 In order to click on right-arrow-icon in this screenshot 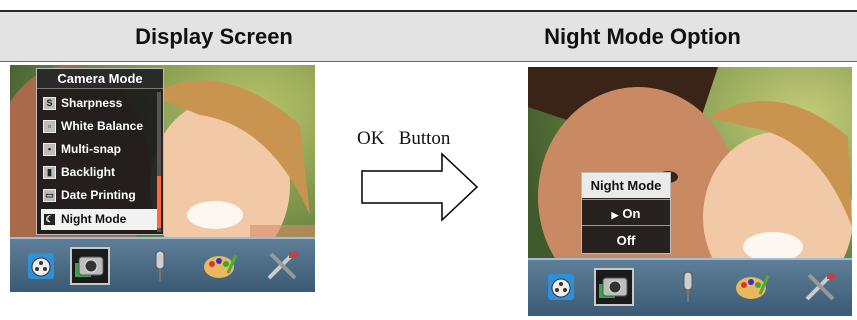, I will do `click(420, 187)`.